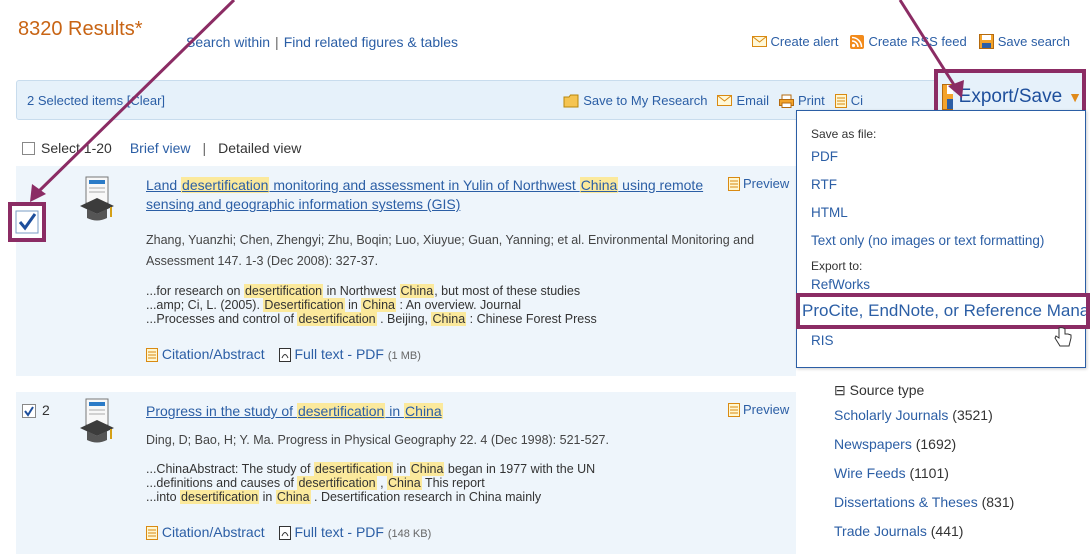  What do you see at coordinates (29, 411) in the screenshot?
I see `result-2-checkbox` at bounding box center [29, 411].